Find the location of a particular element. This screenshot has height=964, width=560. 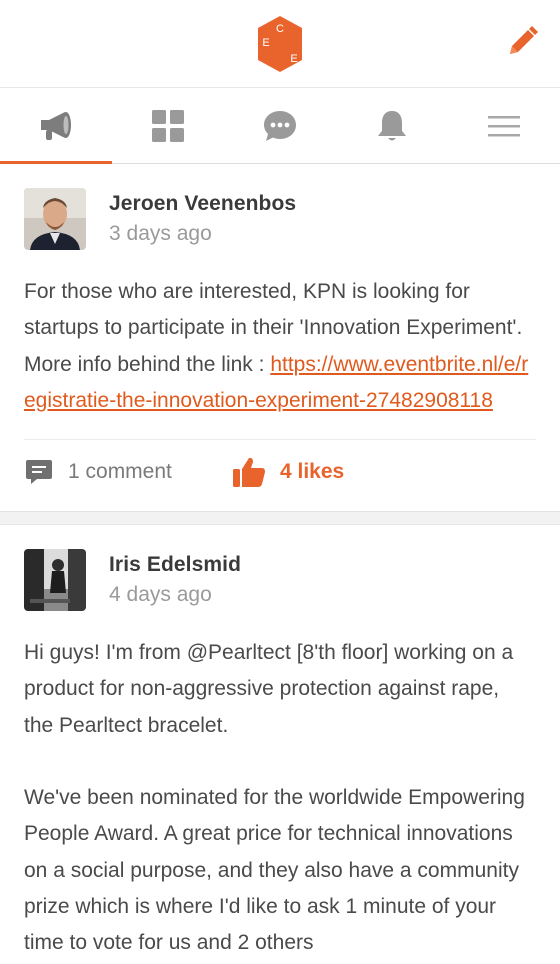

svg-text: C is located at coordinates (280, 29).